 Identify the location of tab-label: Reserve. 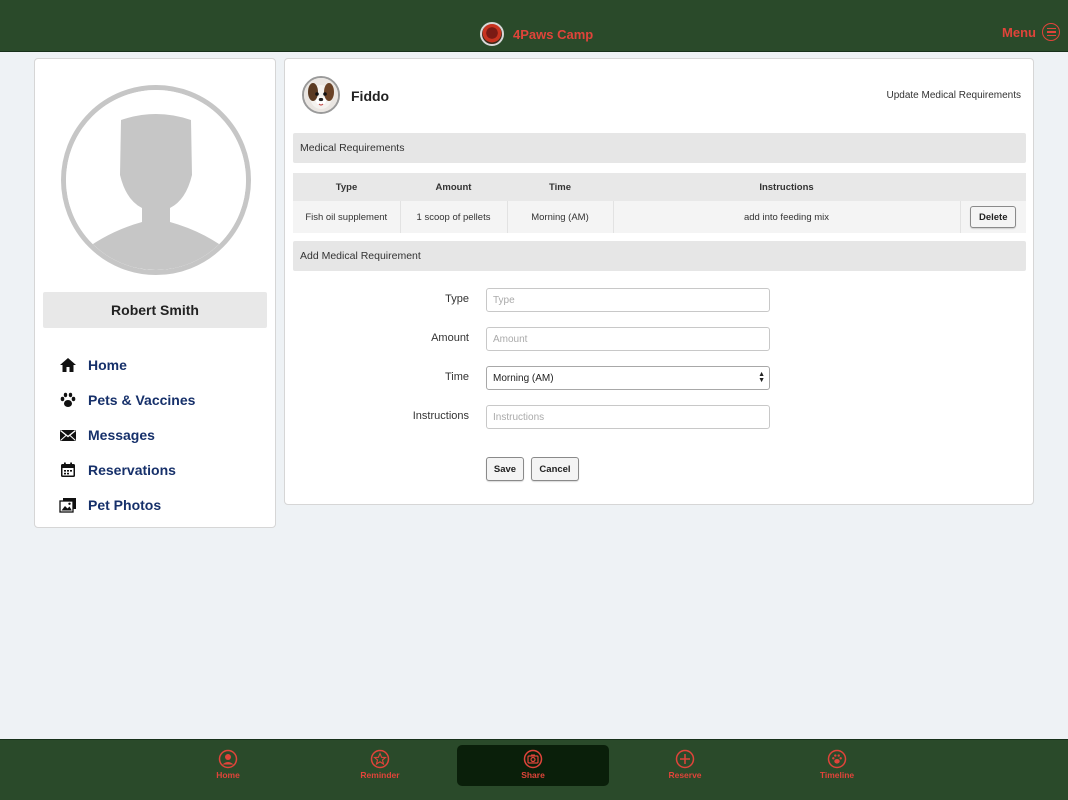
(685, 775).